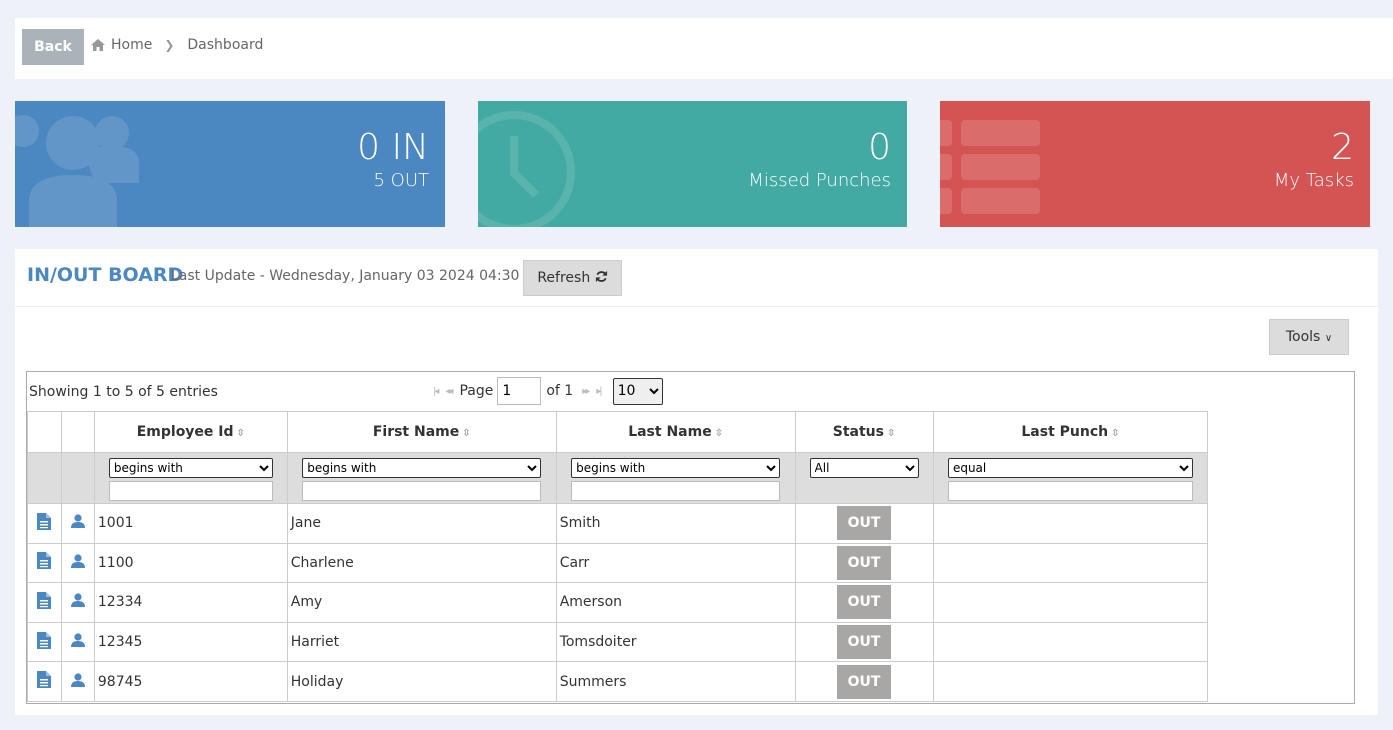 Image resolution: width=1393 pixels, height=730 pixels. What do you see at coordinates (476, 391) in the screenshot?
I see `page-label: Page` at bounding box center [476, 391].